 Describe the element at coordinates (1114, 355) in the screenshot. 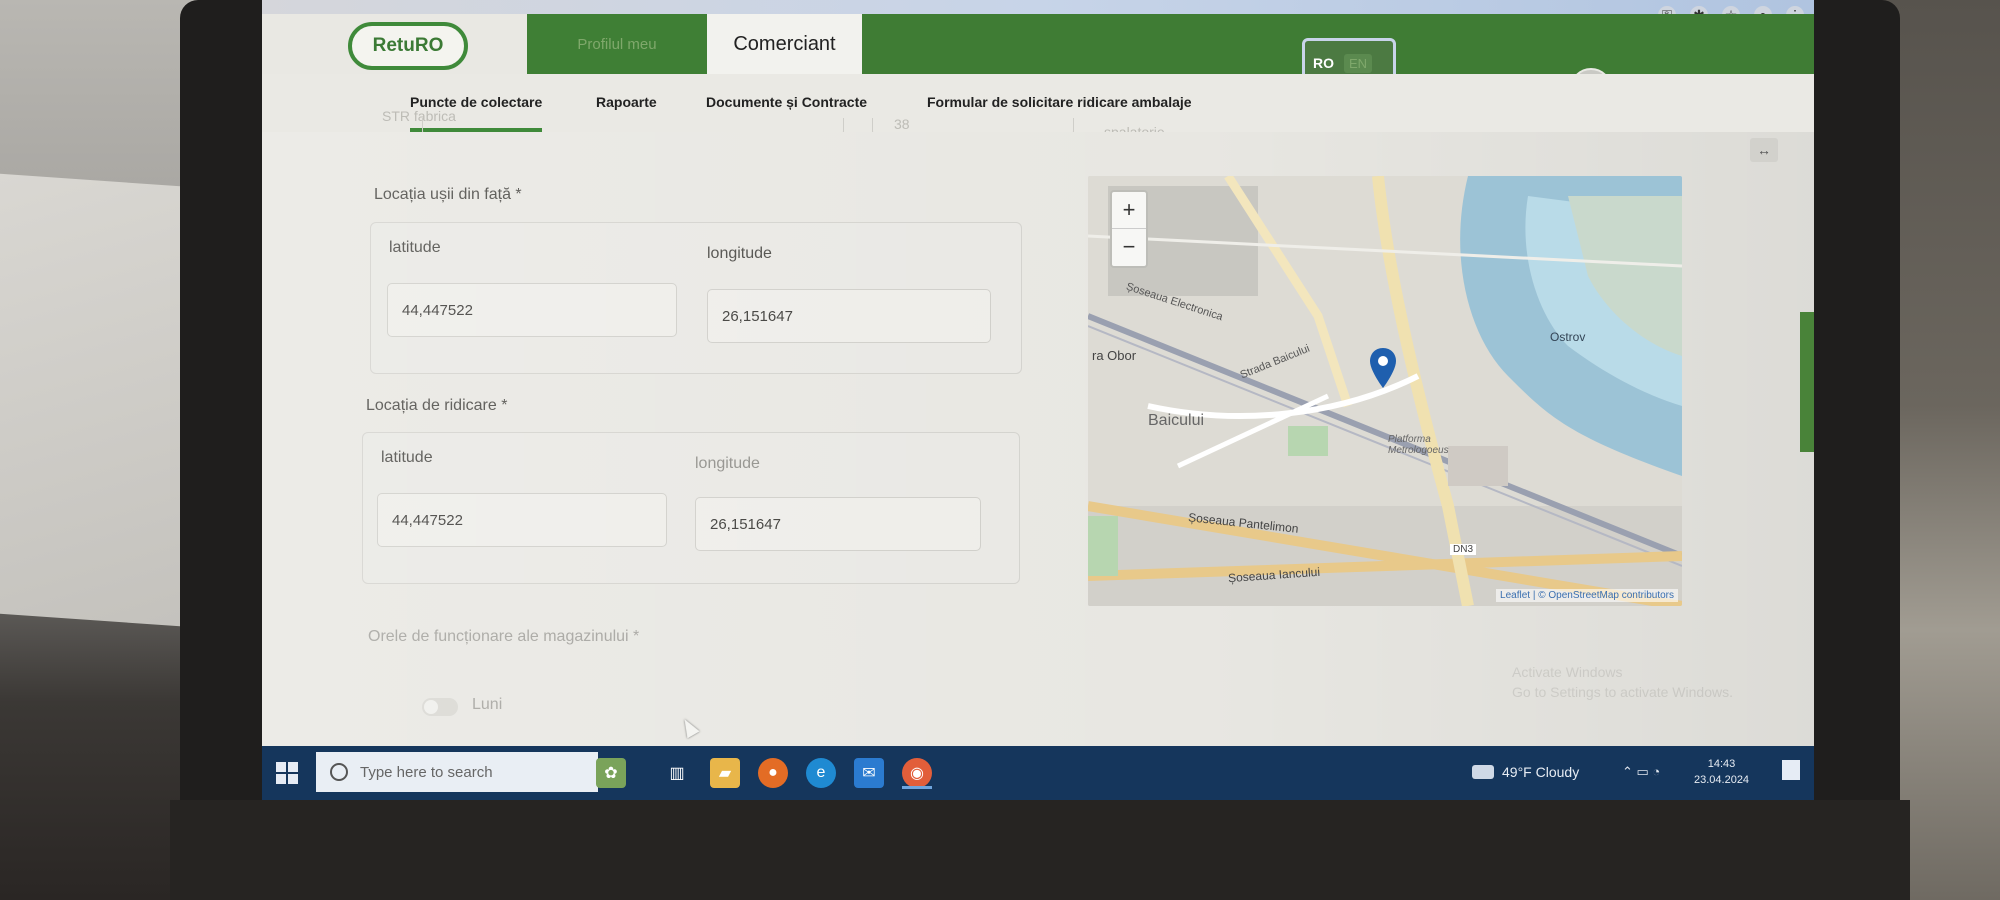

I see `map-label: ra Obor` at that location.